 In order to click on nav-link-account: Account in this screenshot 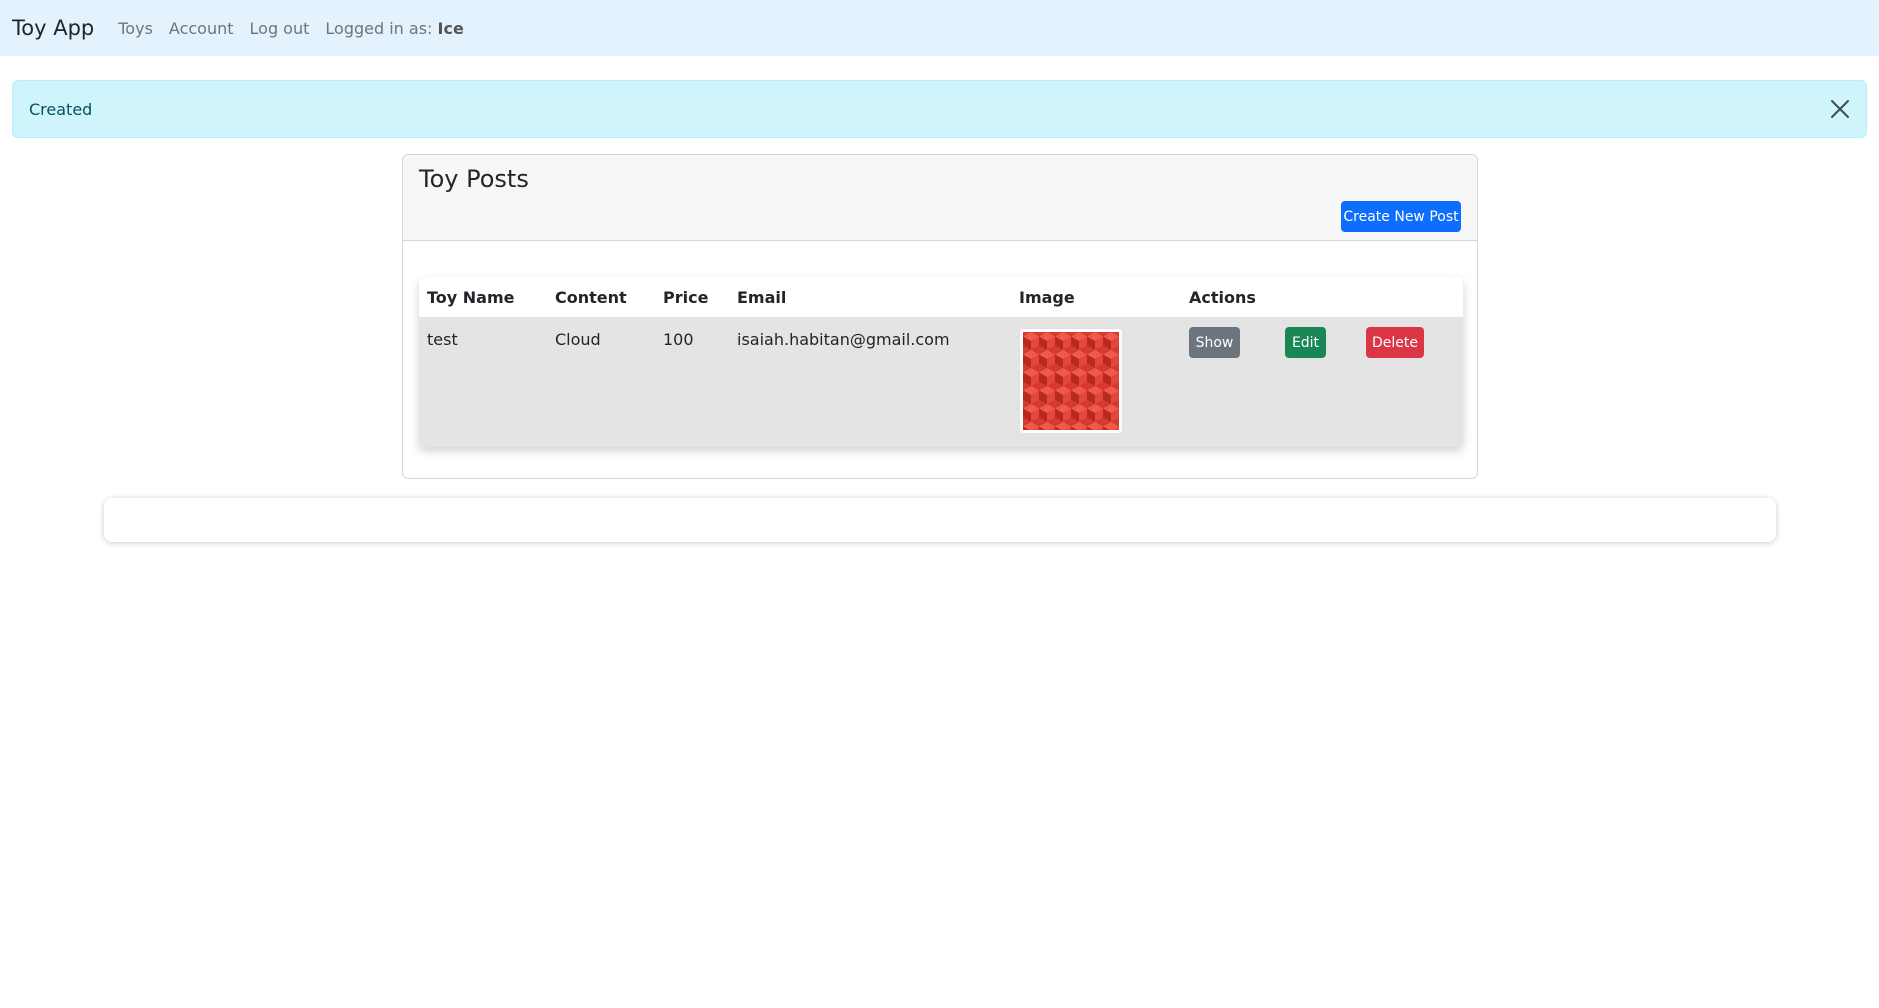, I will do `click(201, 28)`.